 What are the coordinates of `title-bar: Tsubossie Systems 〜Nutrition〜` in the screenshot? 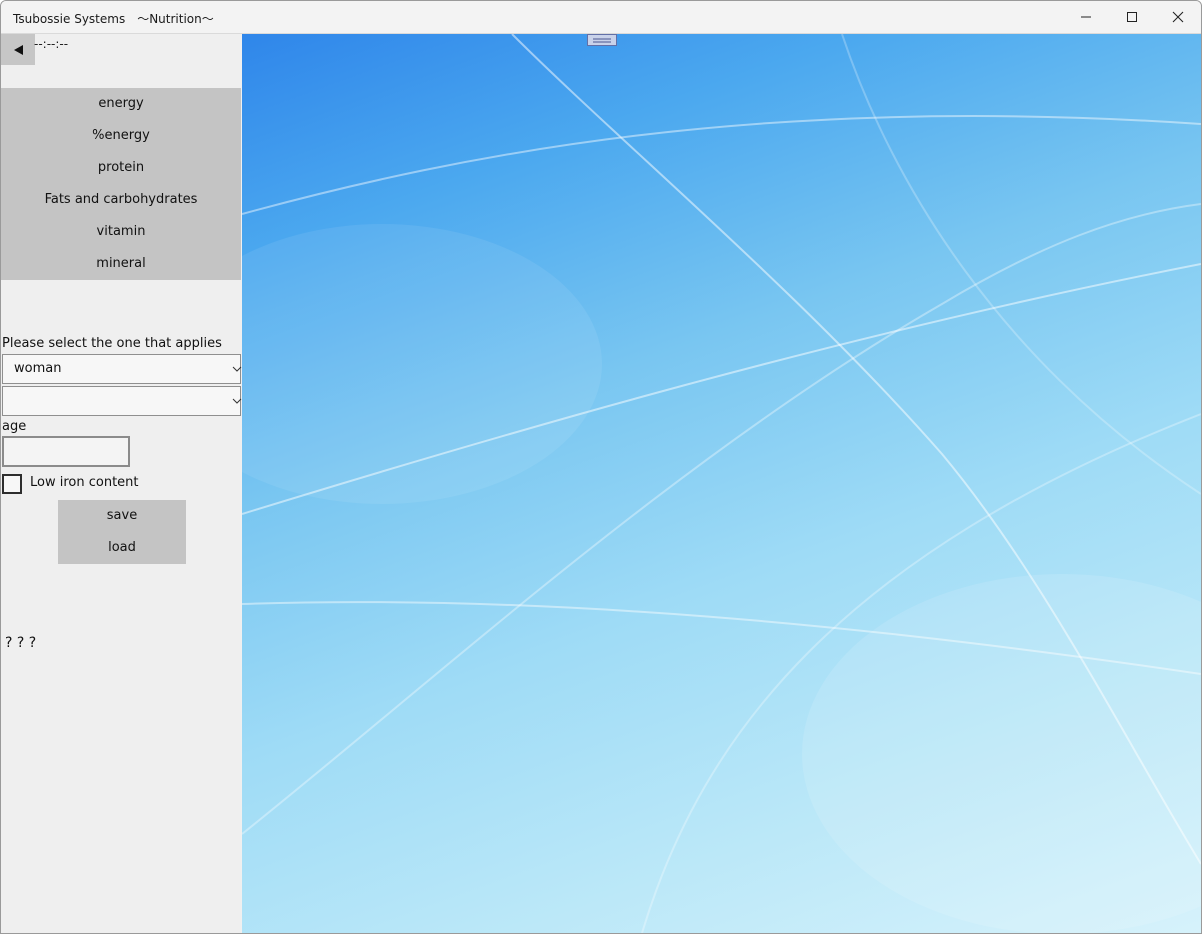 It's located at (601, 17).